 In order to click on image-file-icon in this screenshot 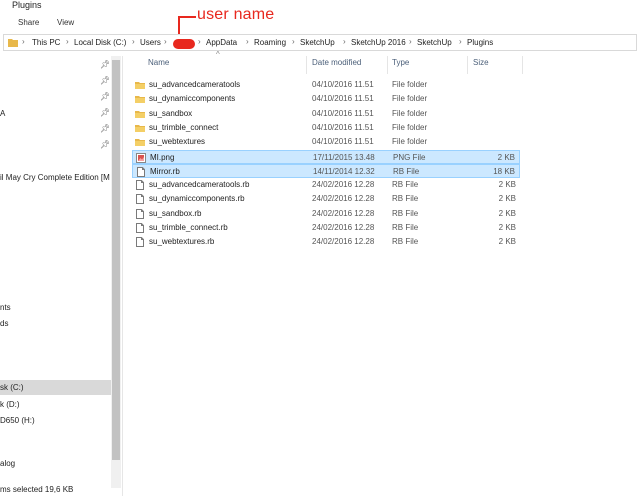, I will do `click(141, 157)`.